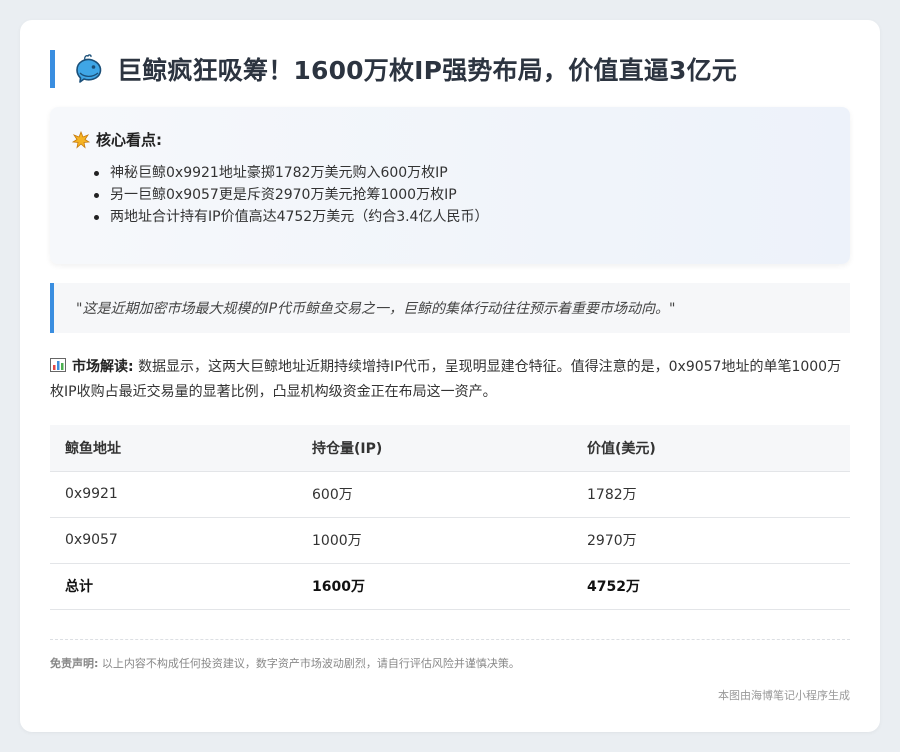 The image size is (900, 752). I want to click on highlights-heading: 核心看点:, so click(117, 139).